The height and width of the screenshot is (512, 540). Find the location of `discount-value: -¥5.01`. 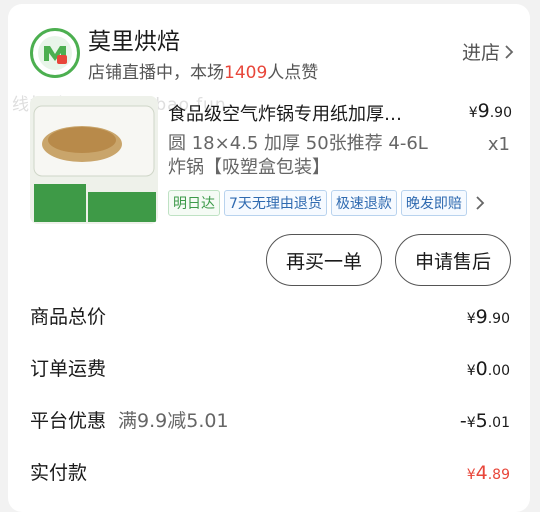

discount-value: -¥5.01 is located at coordinates (485, 421).